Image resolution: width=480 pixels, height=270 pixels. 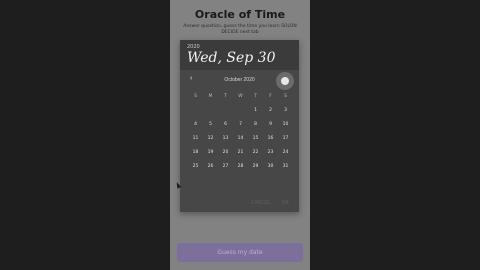 I want to click on day-cell: 22, so click(x=255, y=153).